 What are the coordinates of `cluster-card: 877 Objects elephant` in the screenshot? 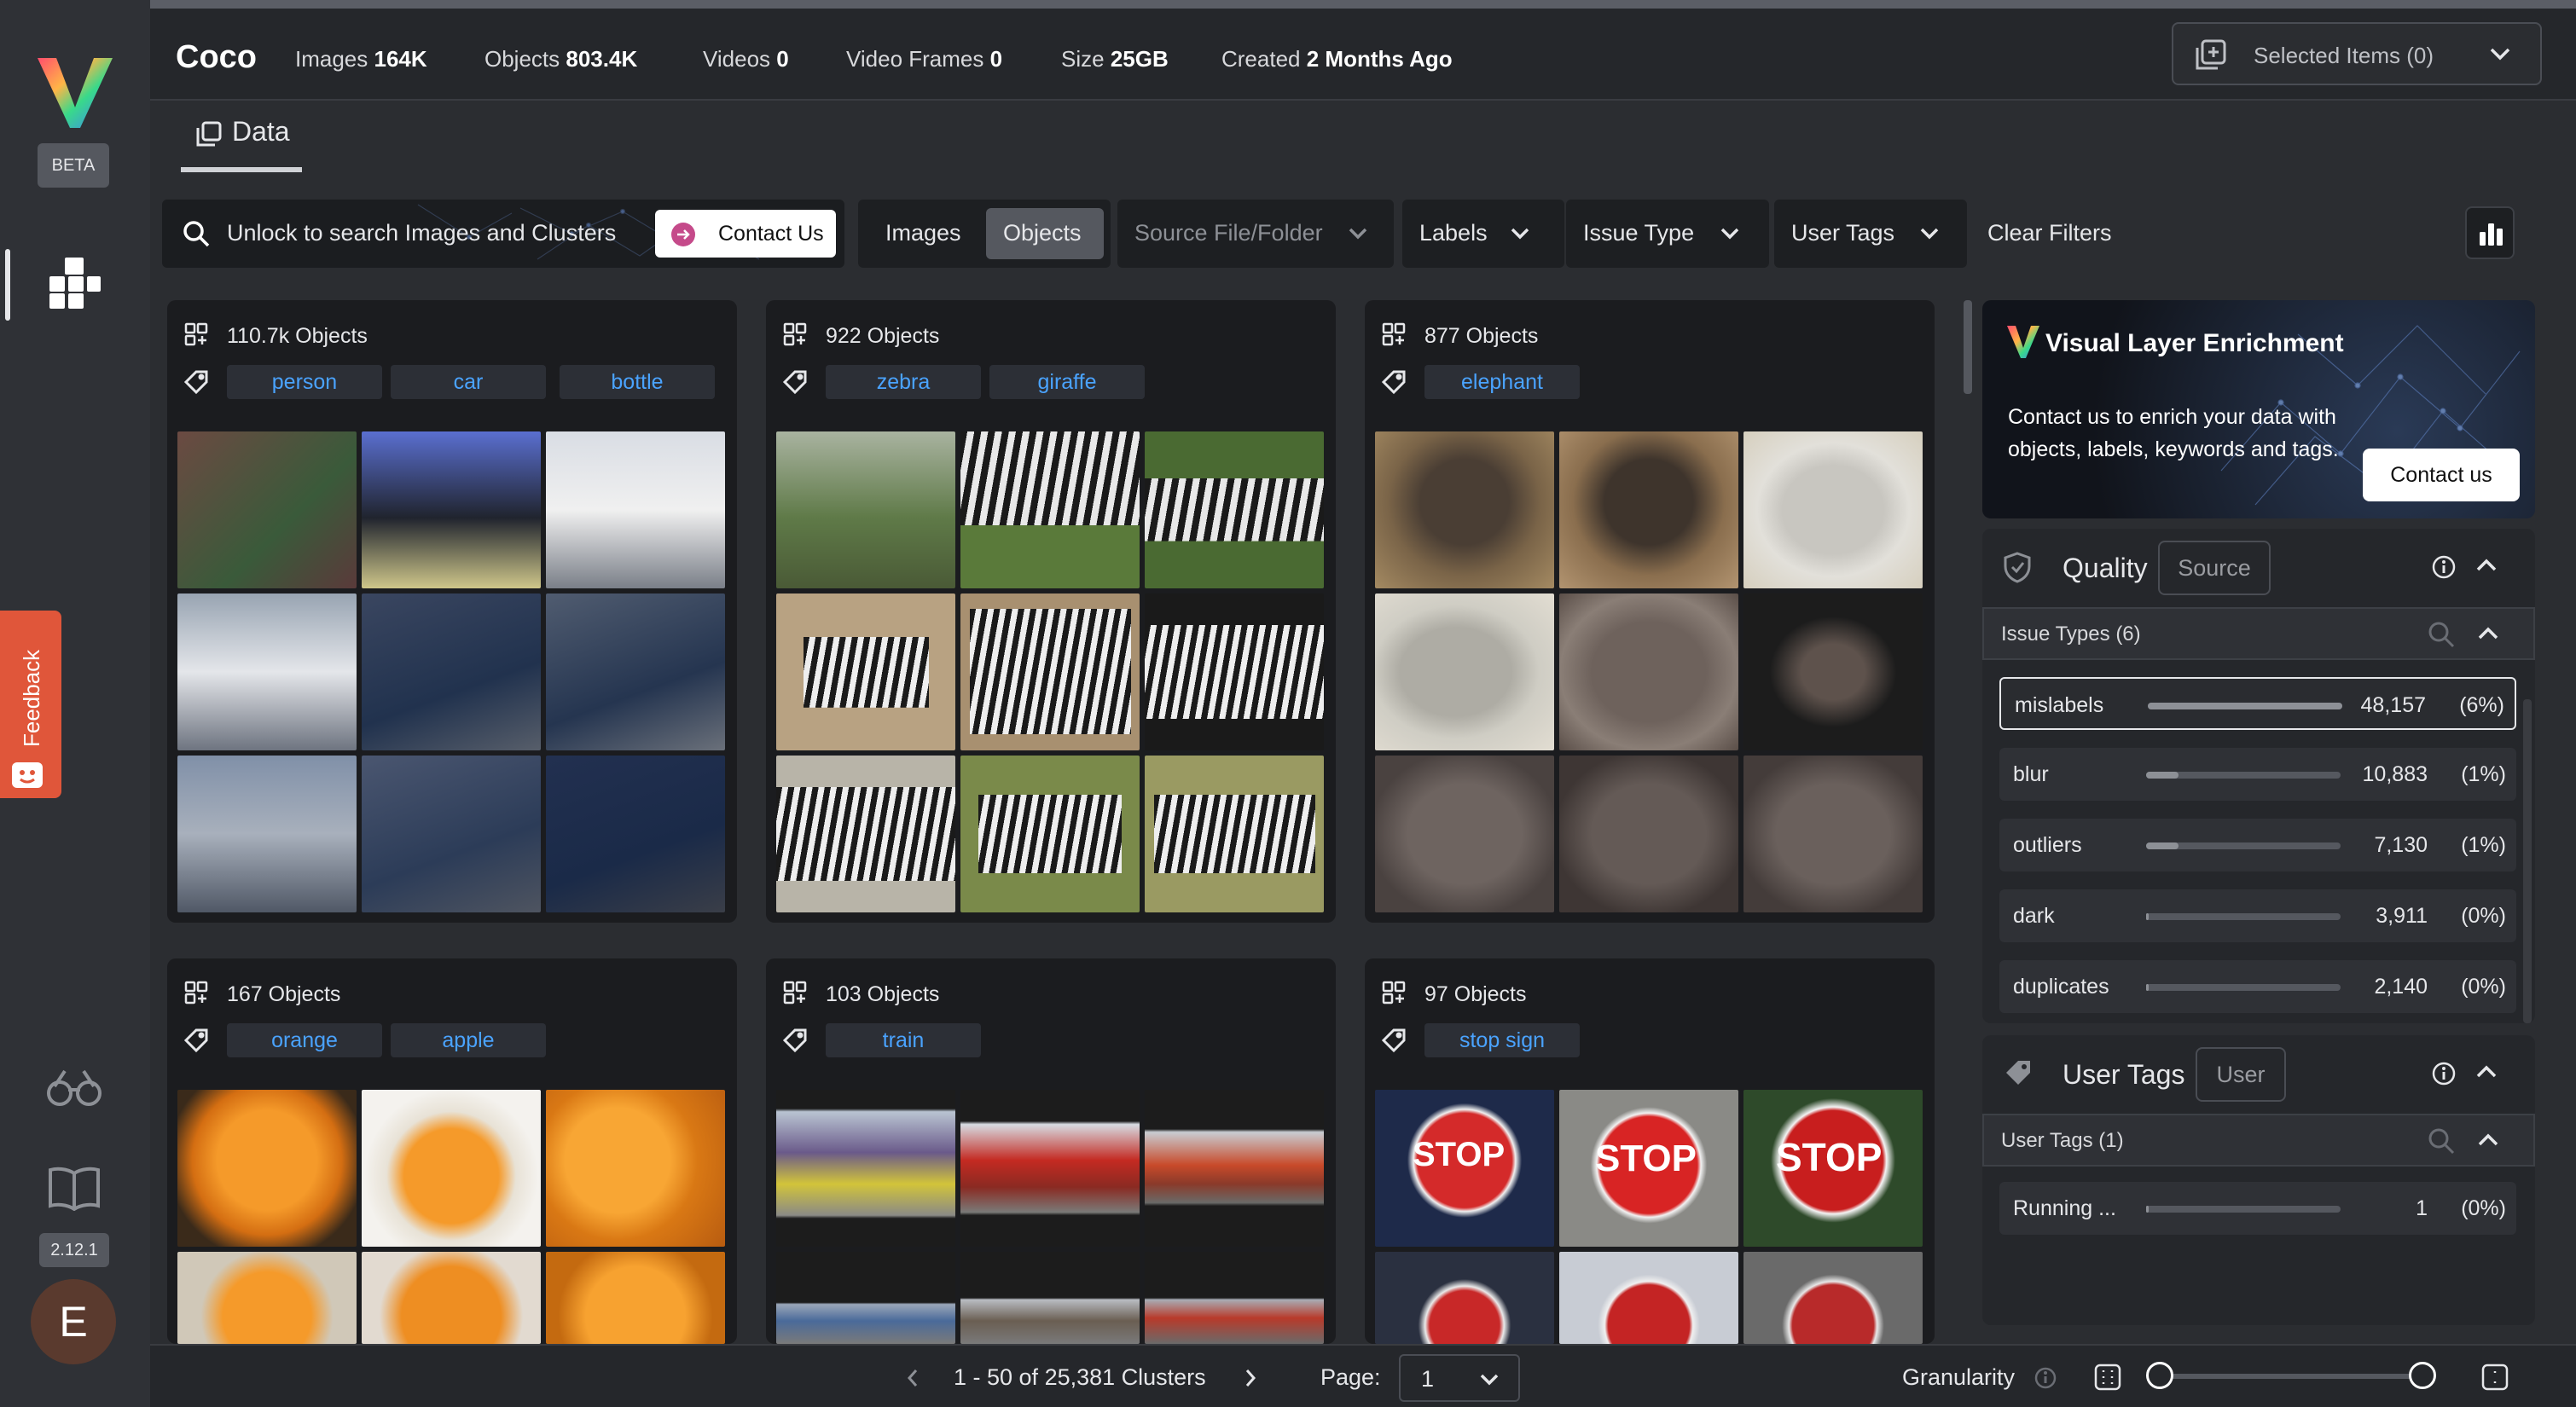 It's located at (1650, 611).